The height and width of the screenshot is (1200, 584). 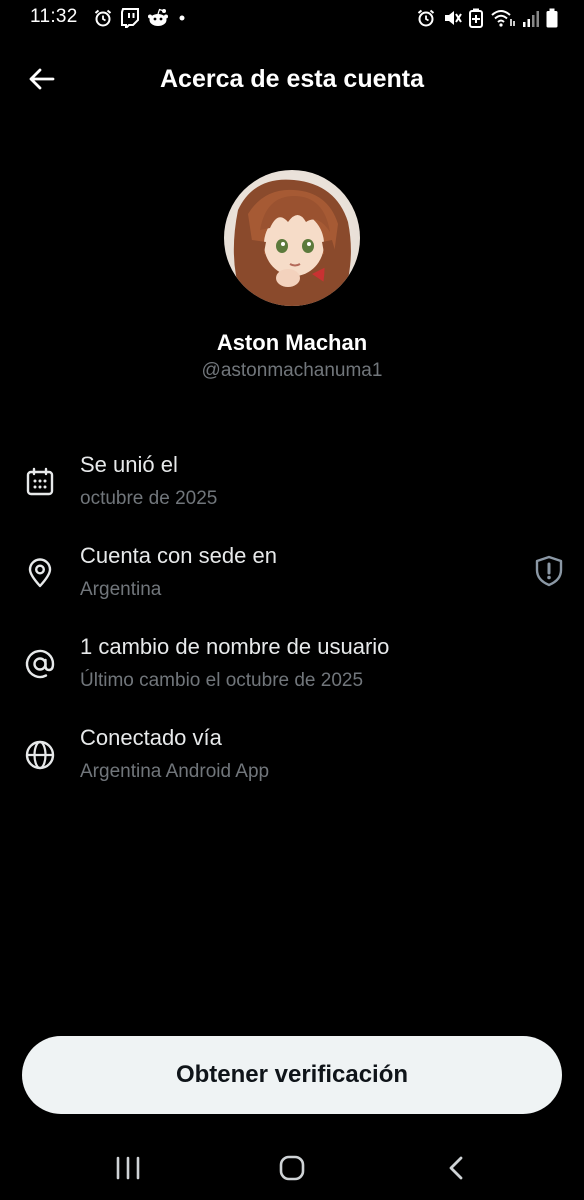 What do you see at coordinates (549, 571) in the screenshot?
I see `shield-icon` at bounding box center [549, 571].